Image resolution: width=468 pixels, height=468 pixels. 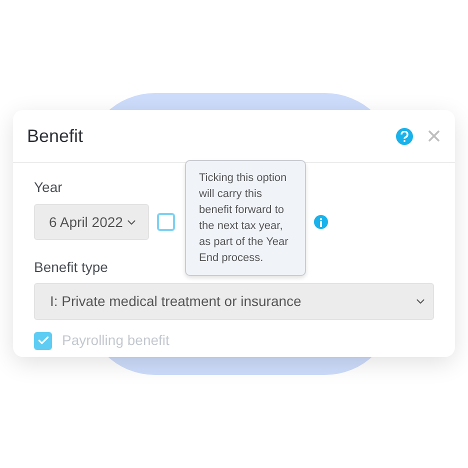 What do you see at coordinates (116, 340) in the screenshot?
I see `checkbox-label: Payrolling benefit` at bounding box center [116, 340].